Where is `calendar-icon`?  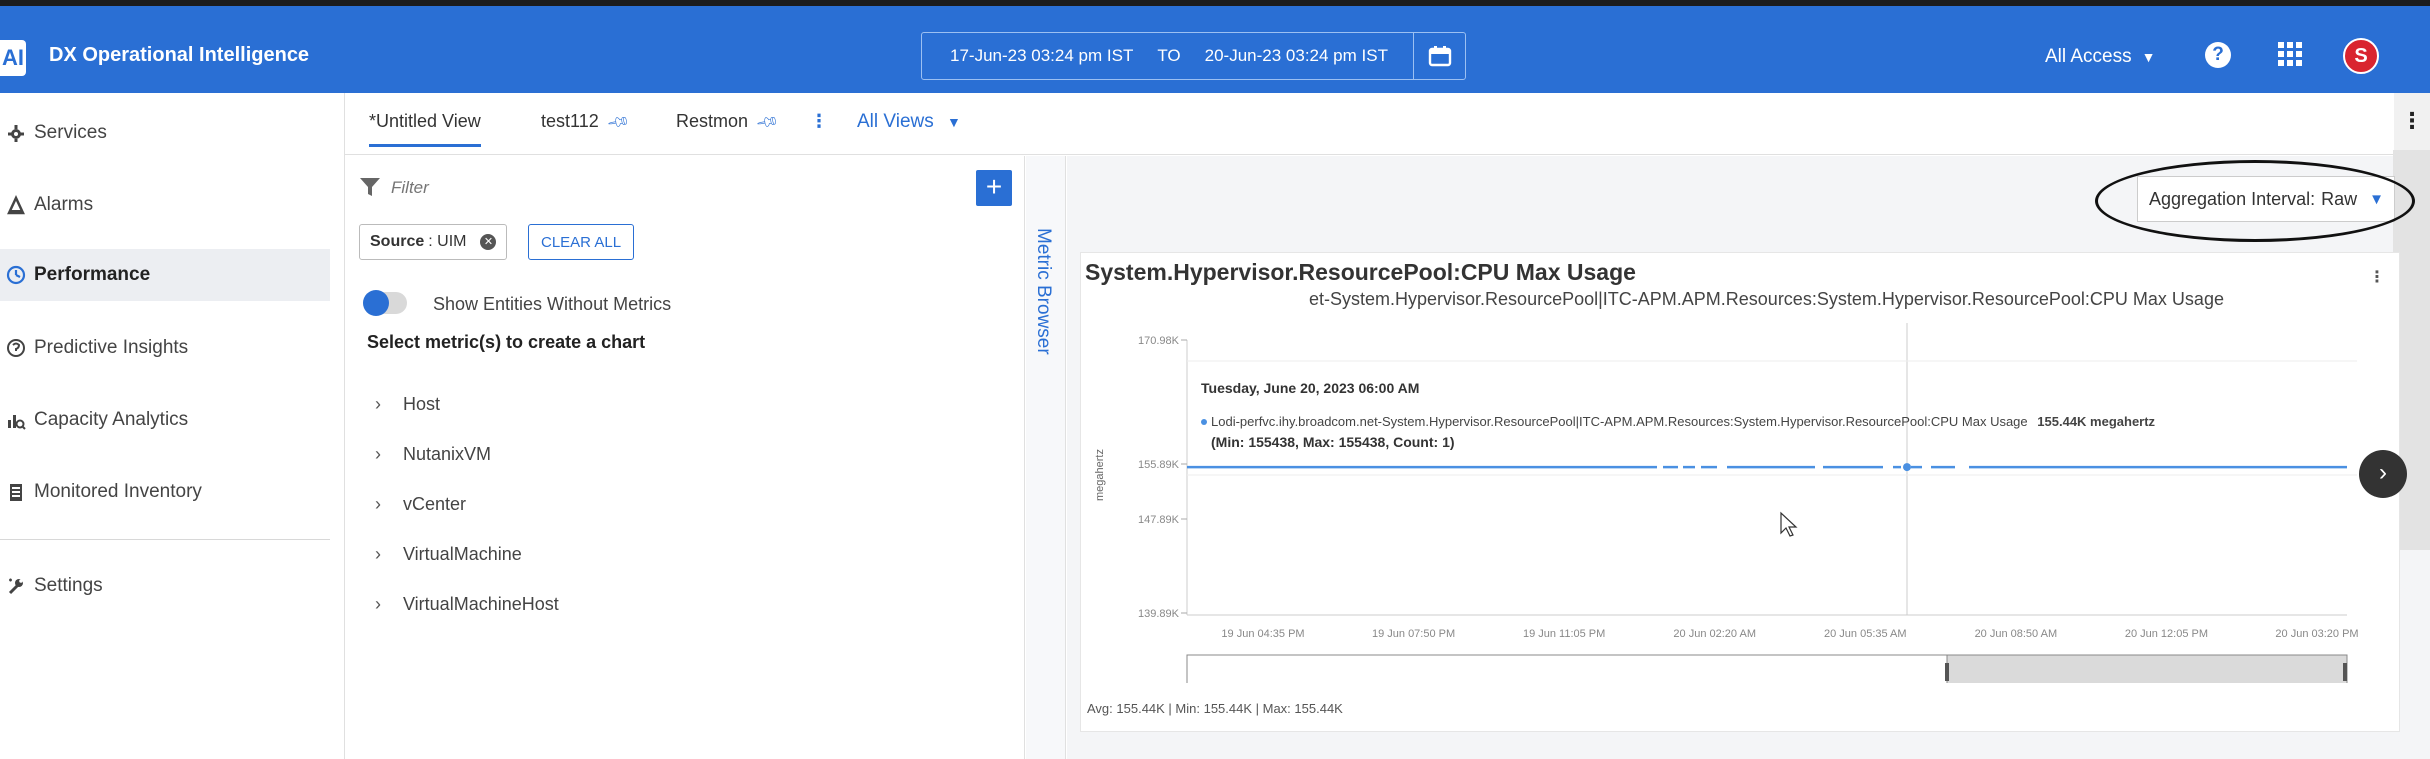 calendar-icon is located at coordinates (1439, 56).